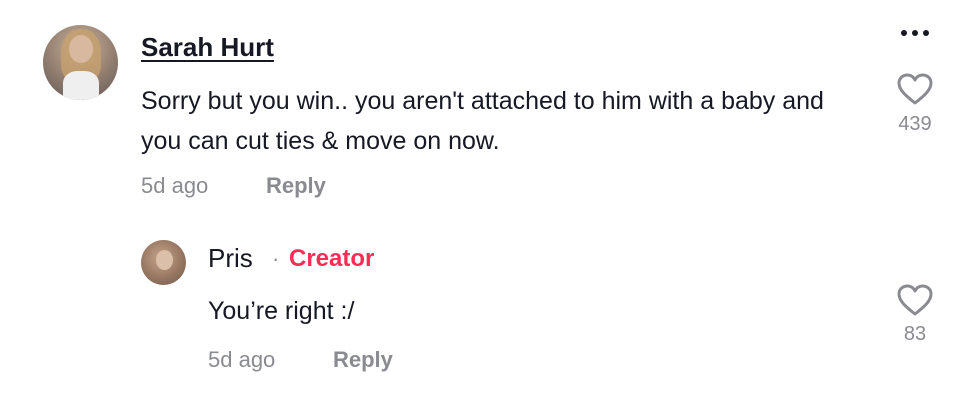  Describe the element at coordinates (332, 258) in the screenshot. I see `creator-badge: Creator` at that location.